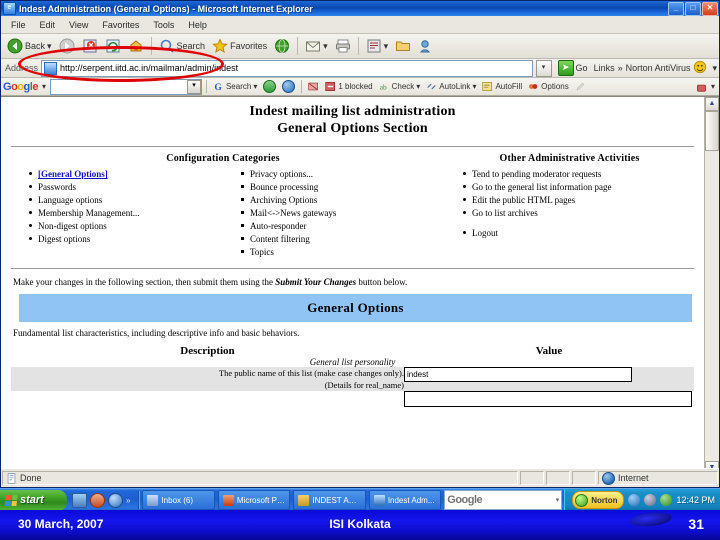 The height and width of the screenshot is (540, 720). I want to click on config-item: Auto-responder, so click(338, 226).